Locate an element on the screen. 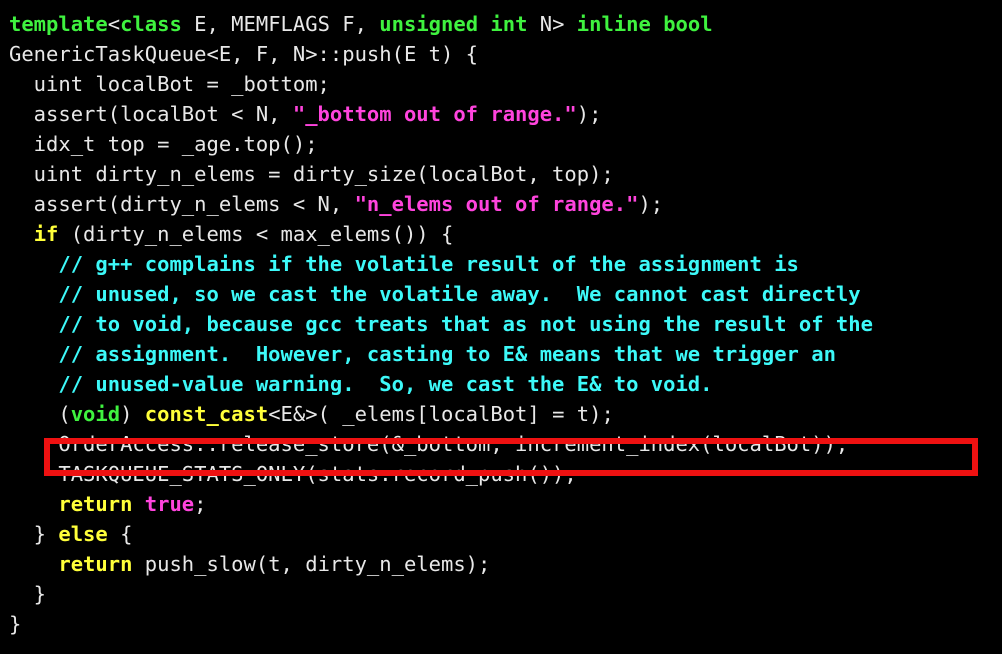  code-token-plain: assert(localBot < N, is located at coordinates (151, 114).